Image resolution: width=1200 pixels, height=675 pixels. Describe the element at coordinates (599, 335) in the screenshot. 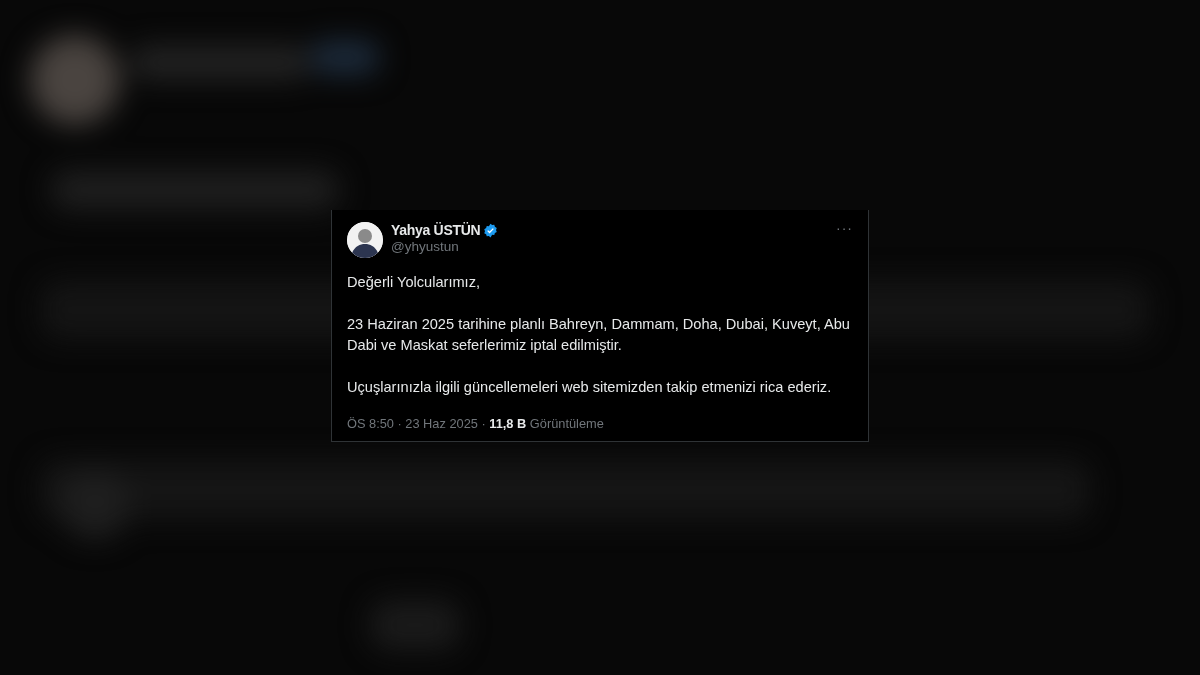

I see `tweet-paragraph: 23 Haziran 2025 tarihine planlı Bahreyn, Dammam, Doha, Dubai, Kuveyt, Abu Dabi ve Maskat seferlerimiz iptal edilmiştir.` at that location.